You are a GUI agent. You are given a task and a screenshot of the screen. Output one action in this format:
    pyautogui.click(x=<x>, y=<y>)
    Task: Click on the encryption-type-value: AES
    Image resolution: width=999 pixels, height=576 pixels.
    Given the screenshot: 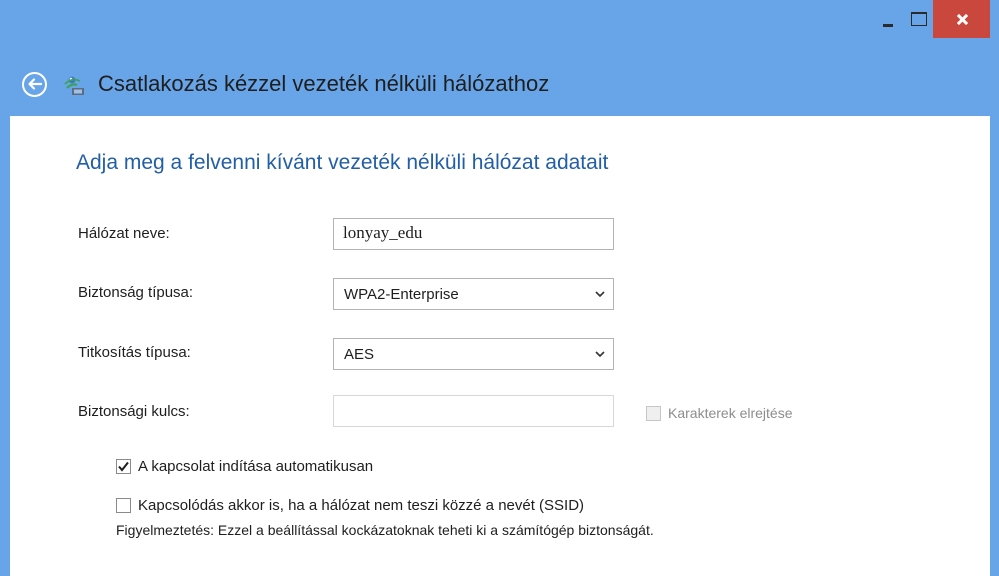 What is the action you would take?
    pyautogui.click(x=359, y=354)
    